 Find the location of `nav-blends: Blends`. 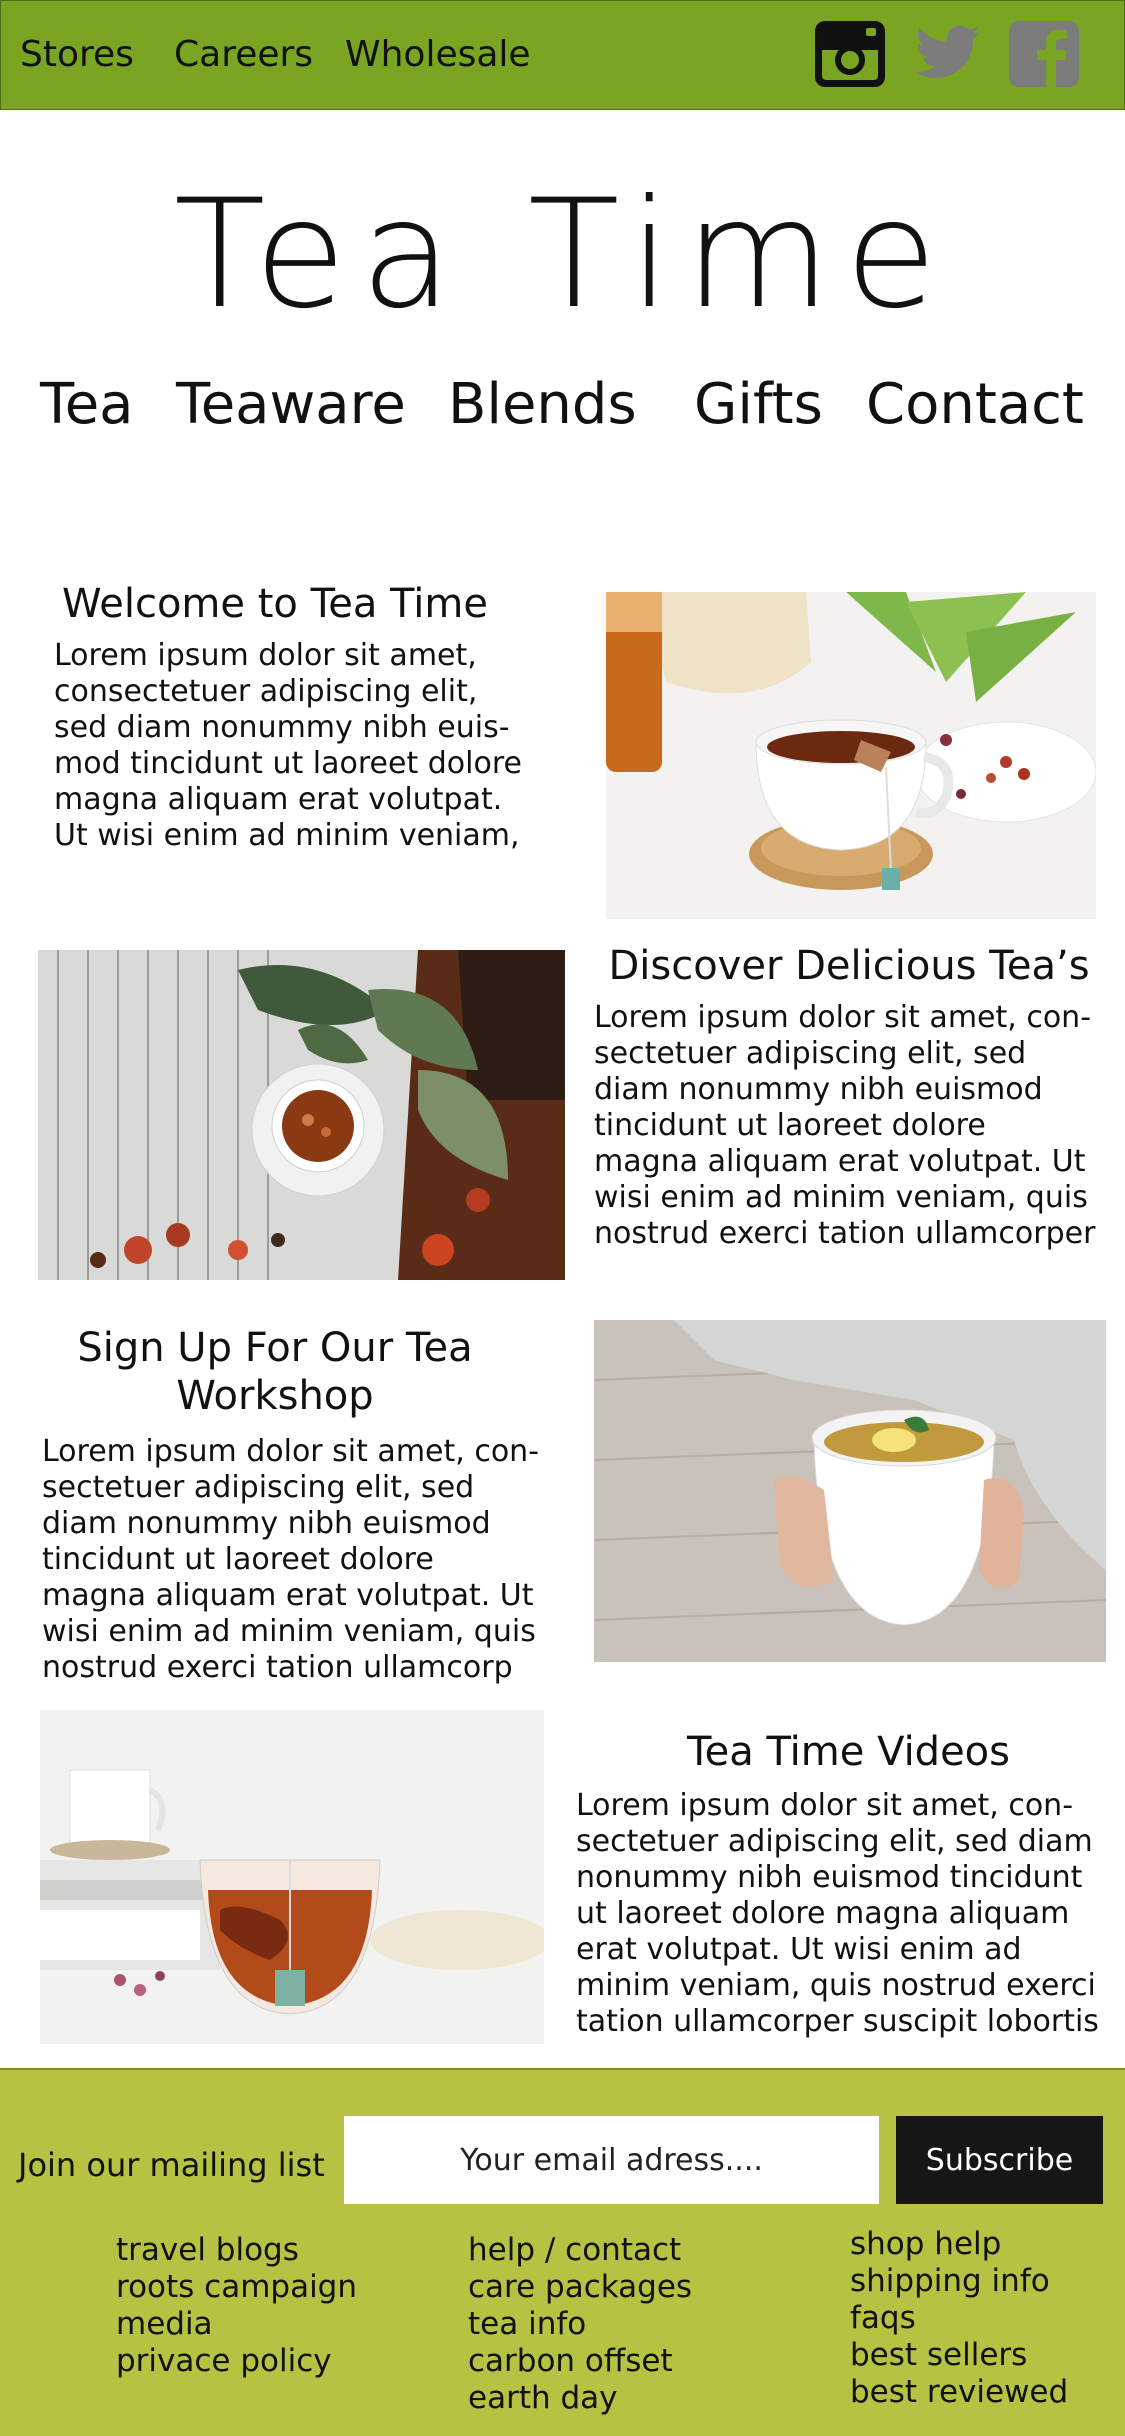

nav-blends: Blends is located at coordinates (542, 404).